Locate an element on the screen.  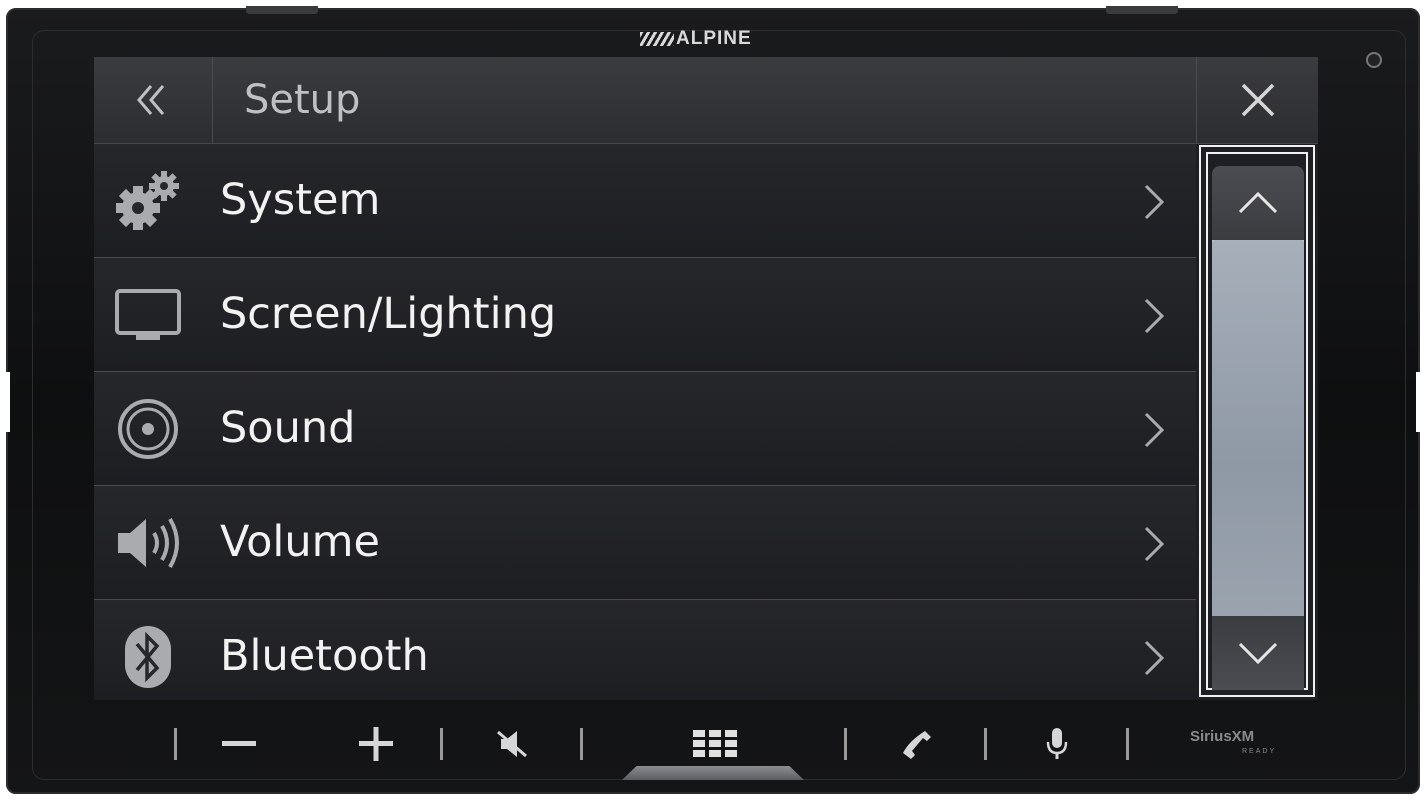
brand-logo: ALPINE is located at coordinates (712, 39).